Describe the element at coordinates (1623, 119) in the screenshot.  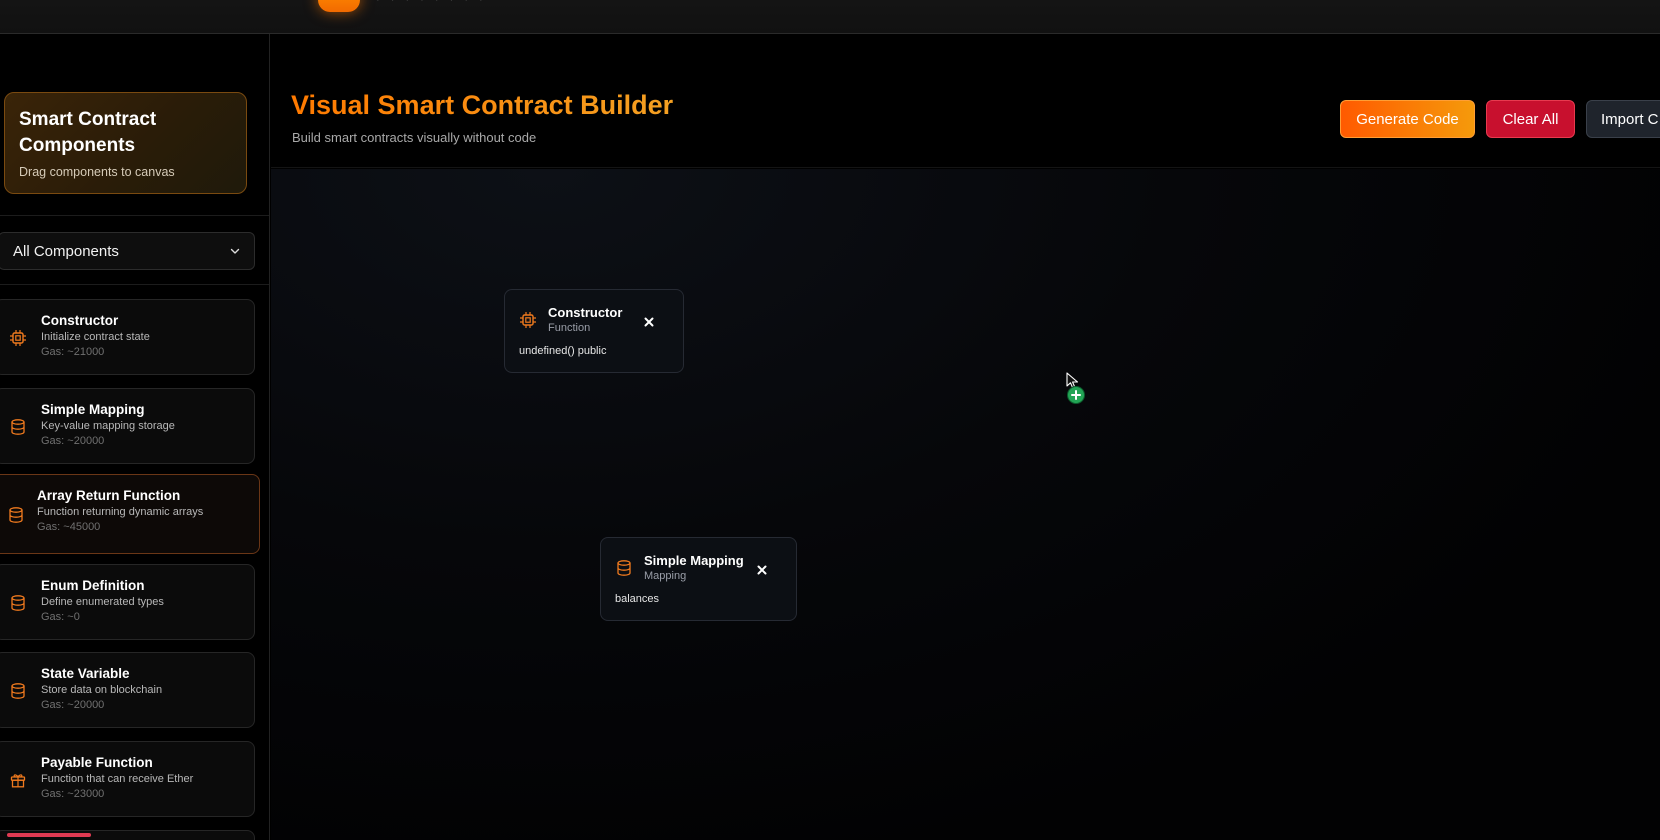
I see `import-contract-button: Import C` at that location.